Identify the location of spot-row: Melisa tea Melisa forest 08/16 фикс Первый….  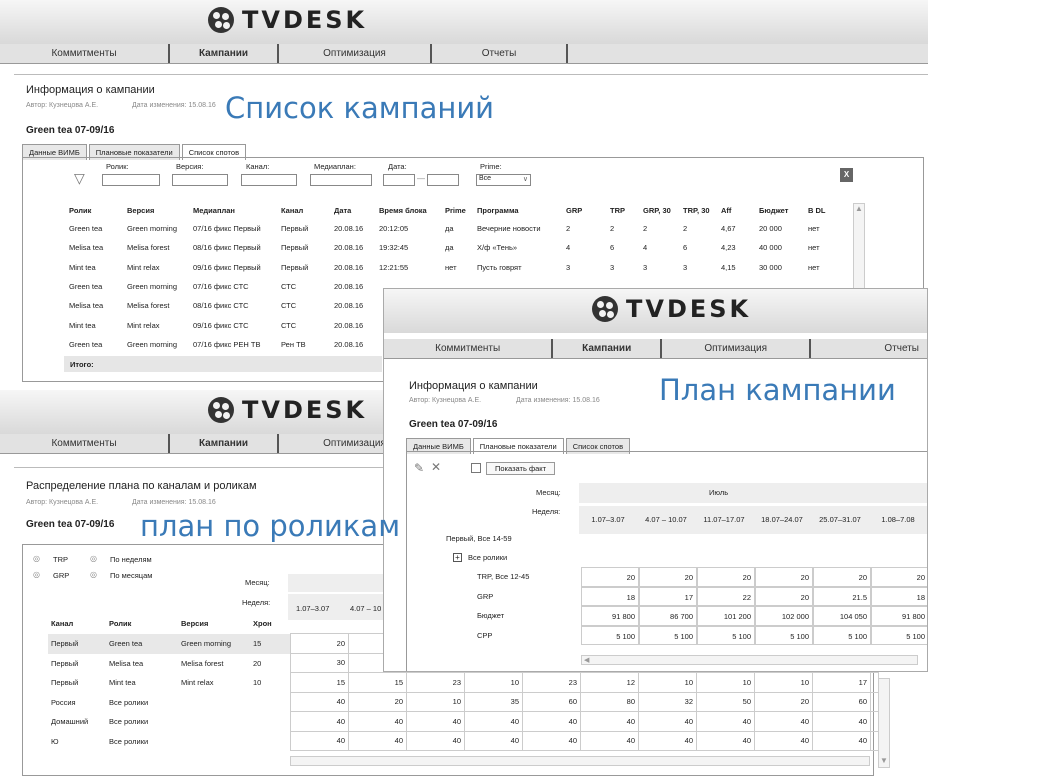
(451, 247).